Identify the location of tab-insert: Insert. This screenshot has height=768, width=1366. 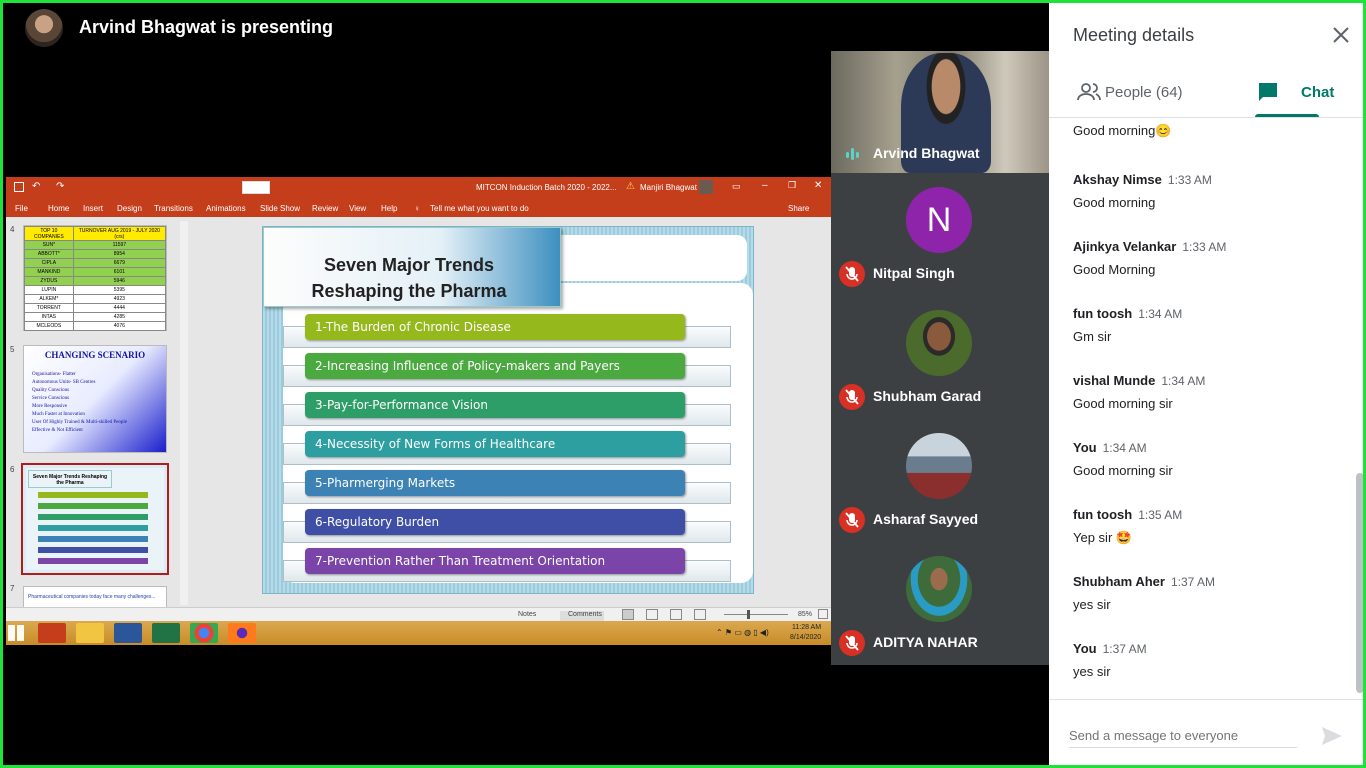
(93, 208).